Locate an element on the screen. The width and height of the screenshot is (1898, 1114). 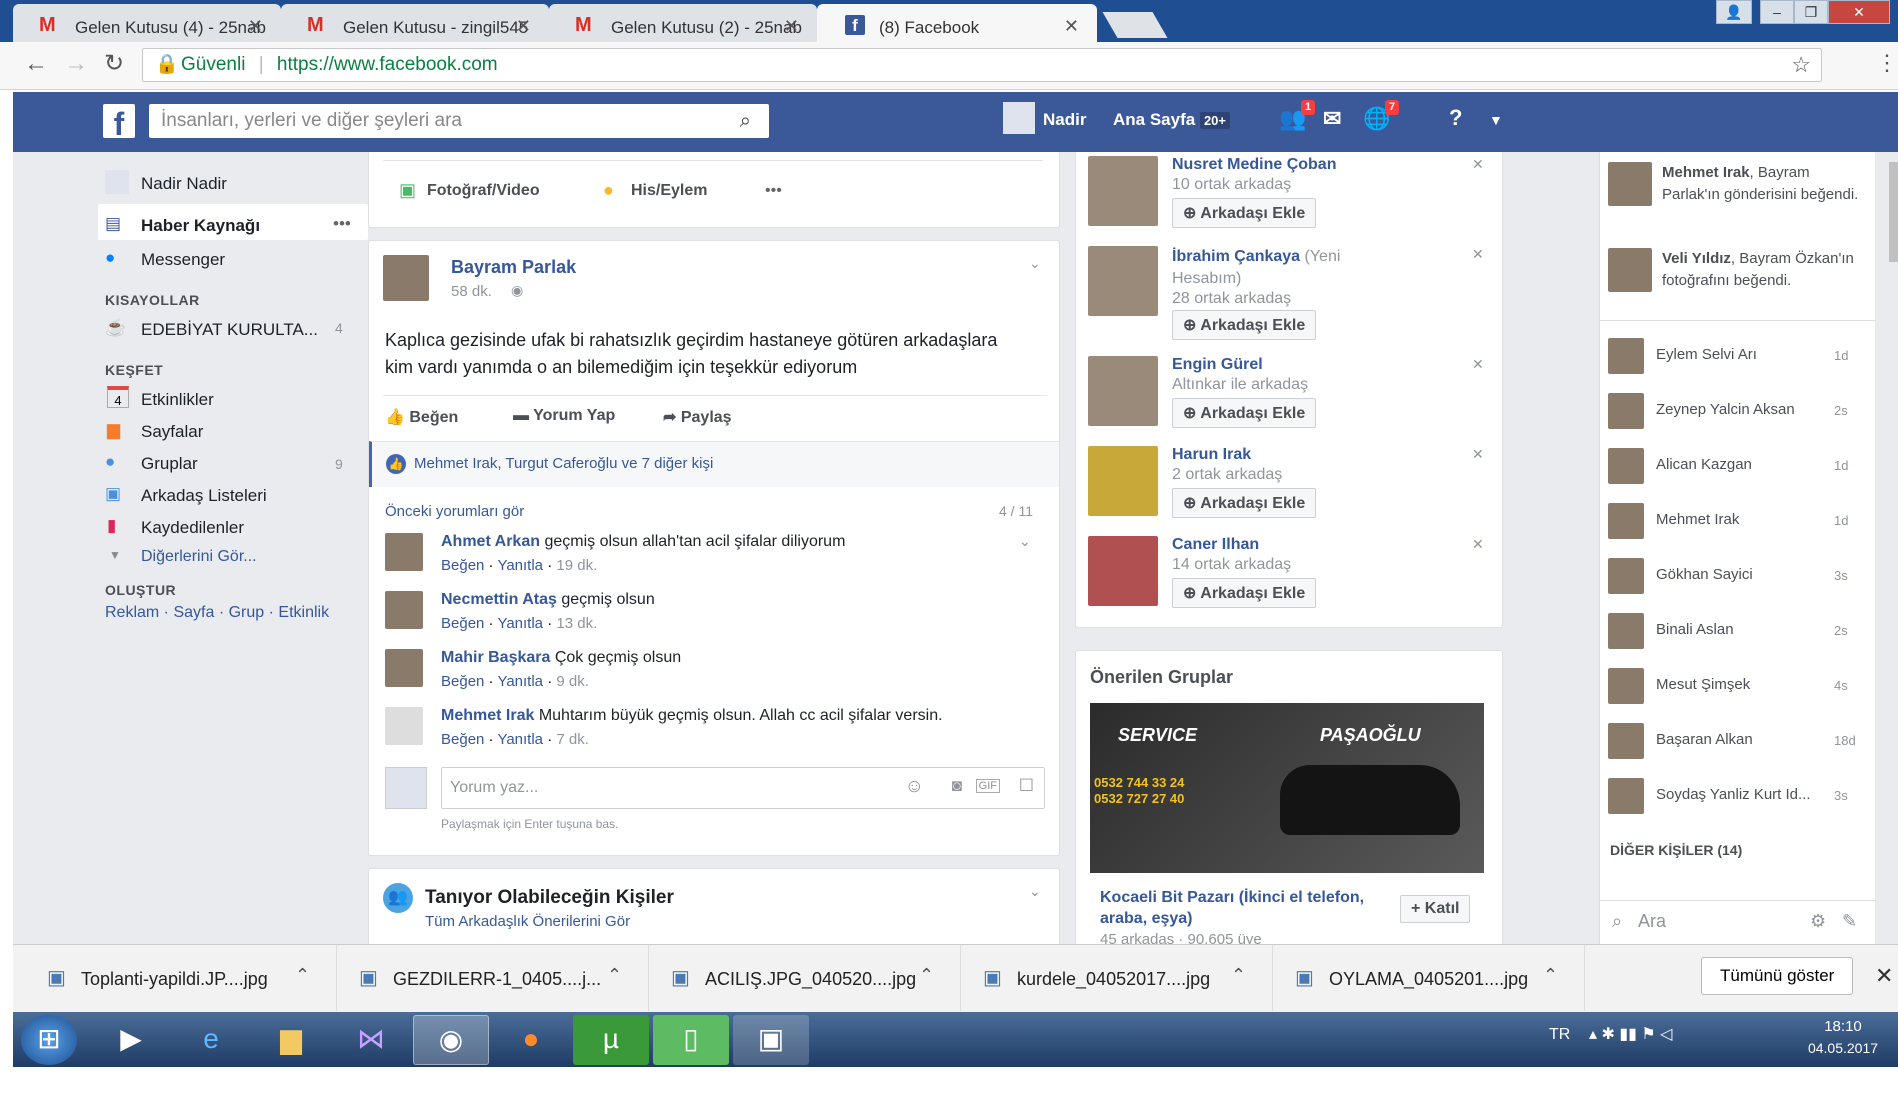
menu-icon: ⋮ is located at coordinates (1887, 63).